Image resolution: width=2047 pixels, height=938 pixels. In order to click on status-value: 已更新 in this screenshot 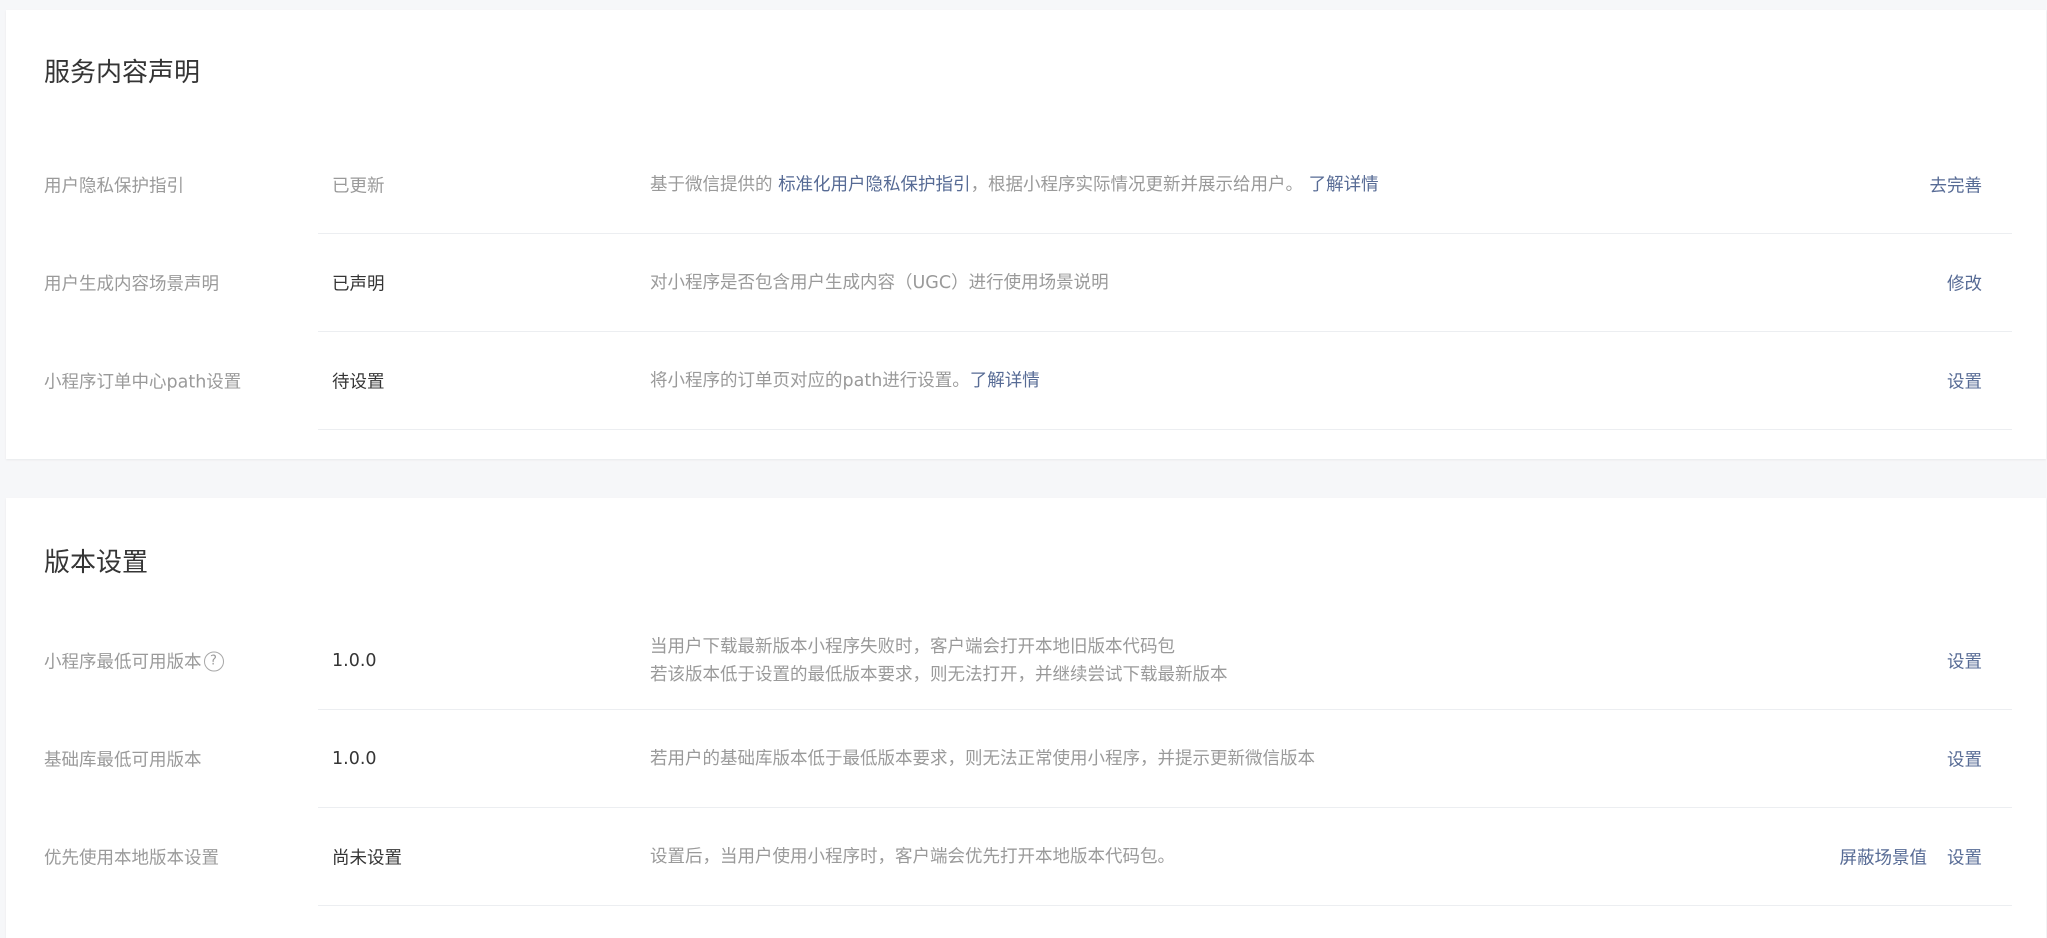, I will do `click(358, 186)`.